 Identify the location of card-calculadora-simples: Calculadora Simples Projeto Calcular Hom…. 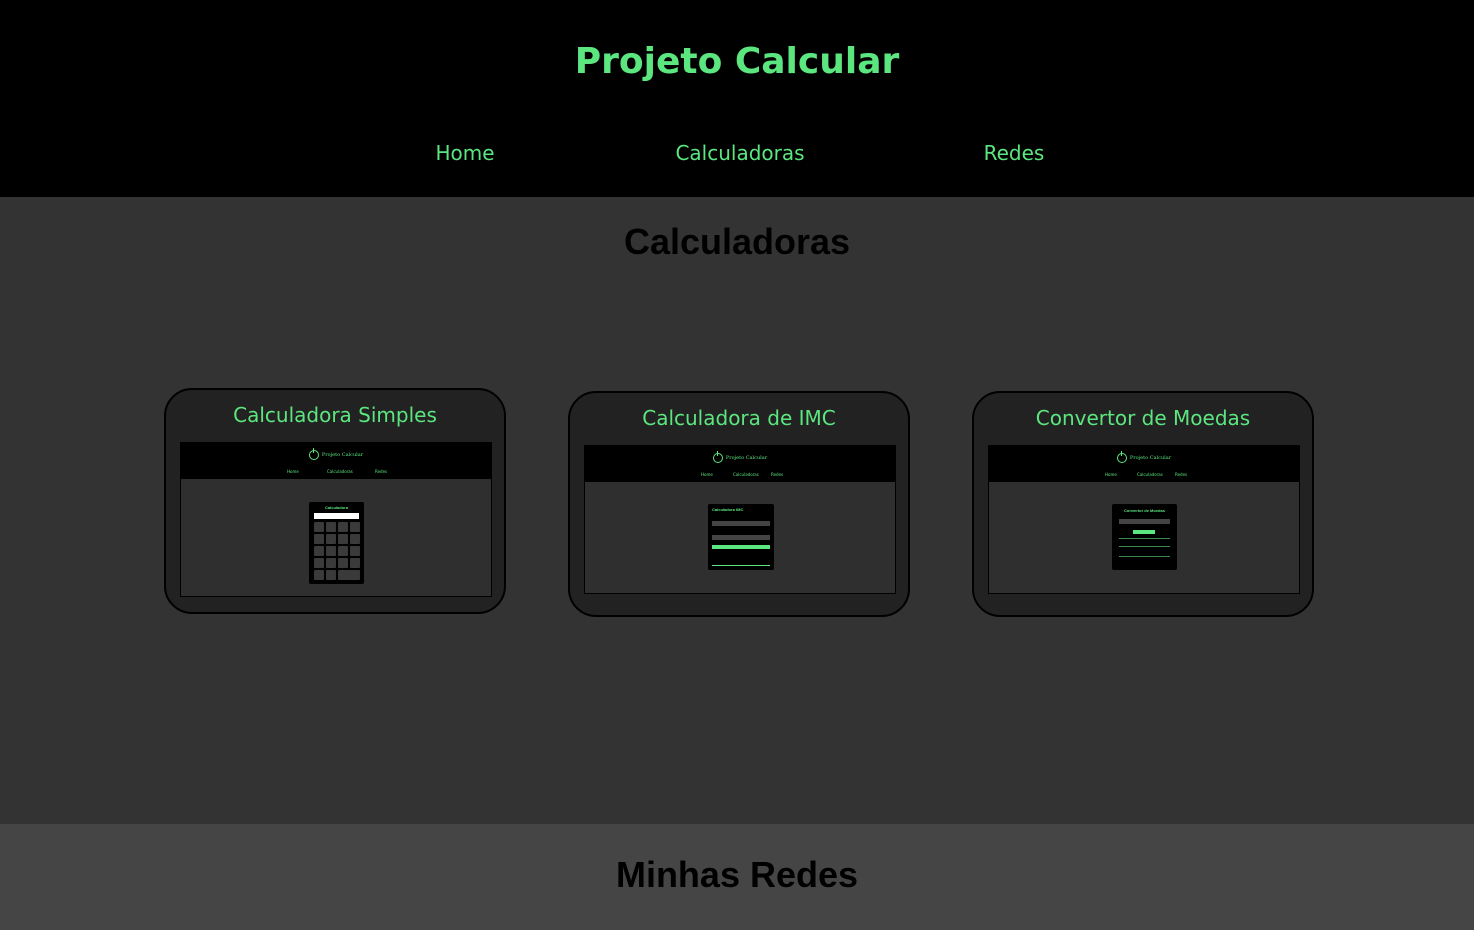
(335, 501).